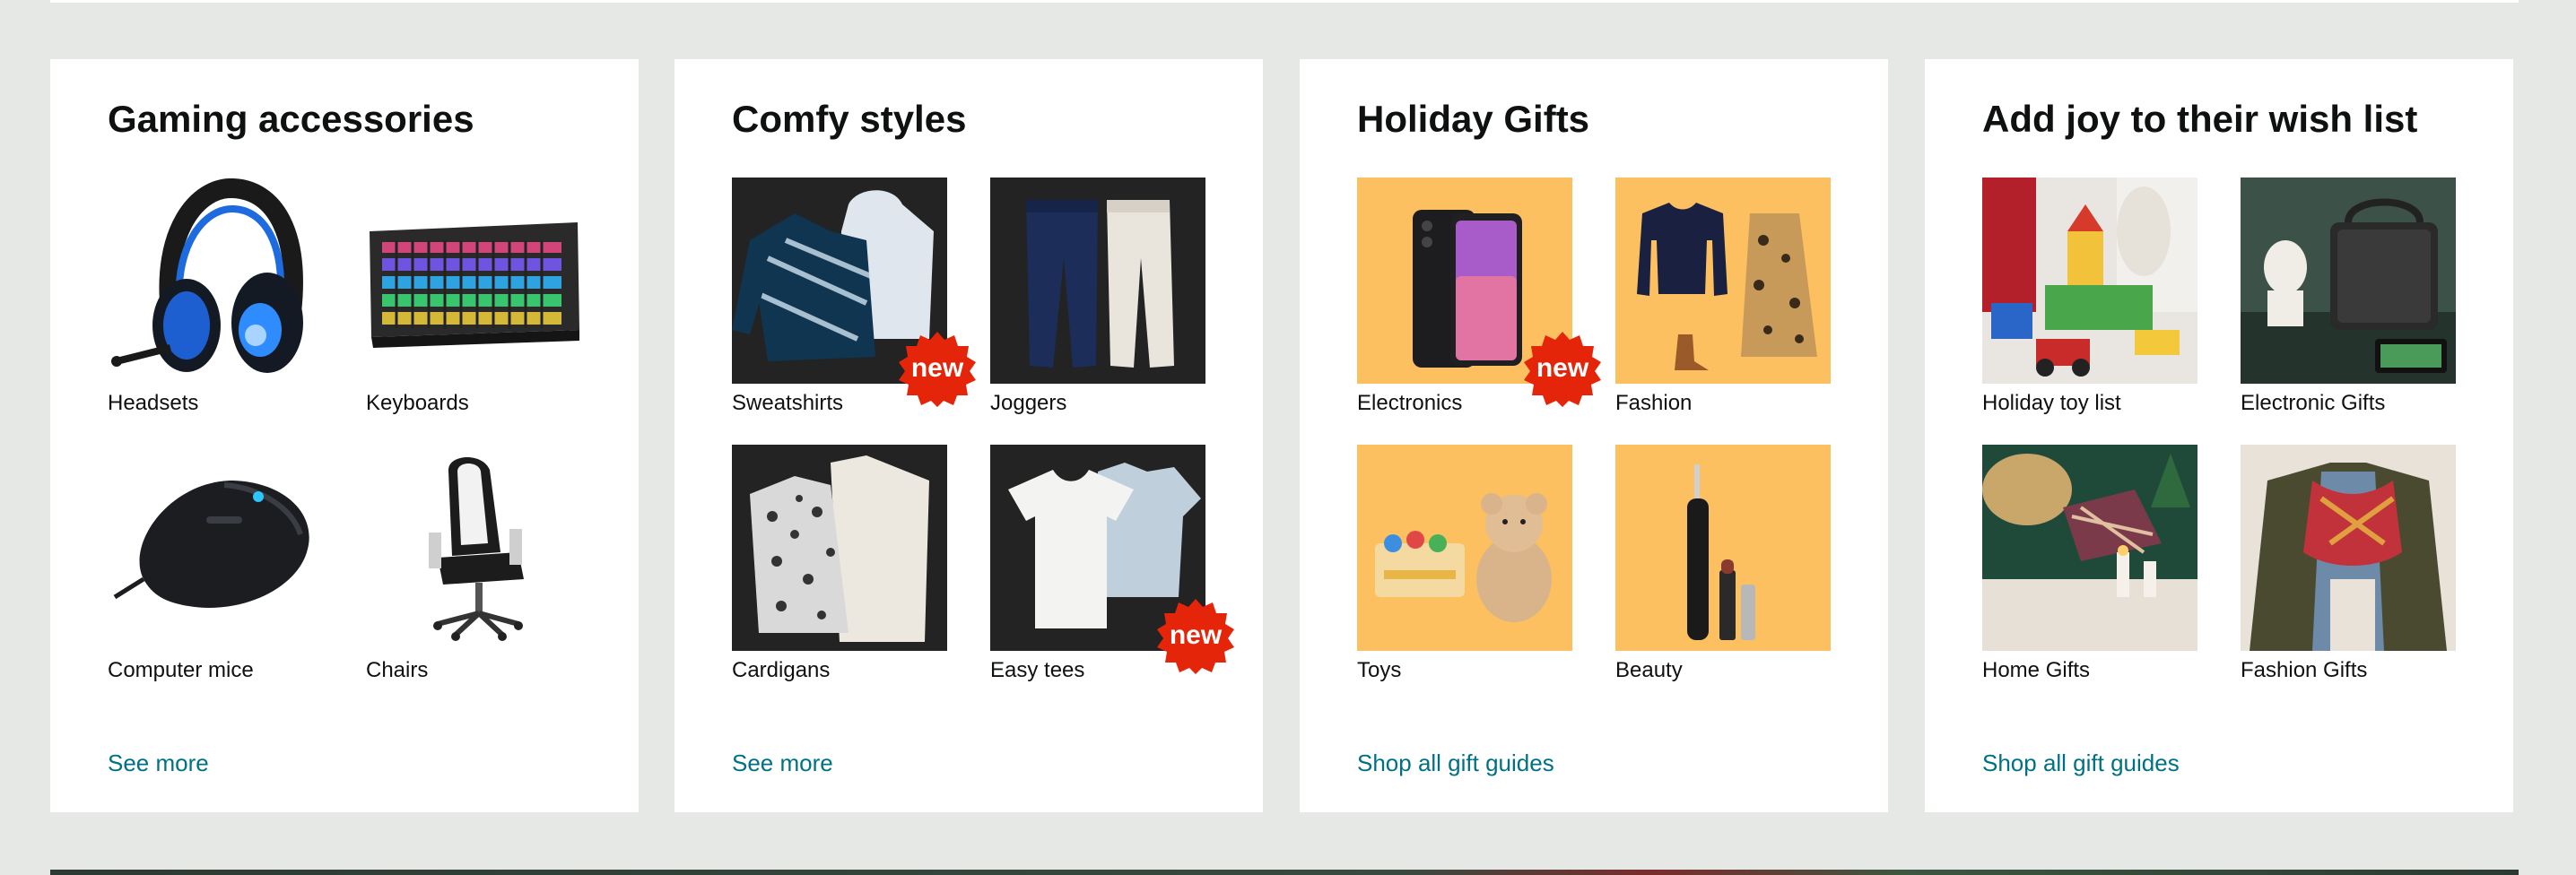  What do you see at coordinates (291, 119) in the screenshot?
I see `card-title: Gaming accessories` at bounding box center [291, 119].